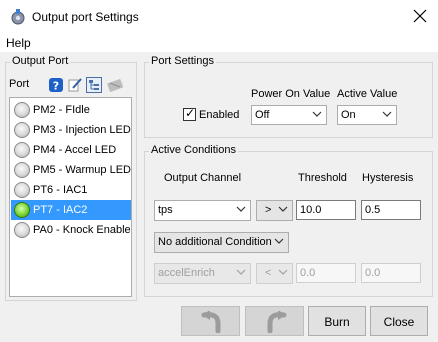 The height and width of the screenshot is (342, 438). I want to click on redo-icon, so click(277, 322).